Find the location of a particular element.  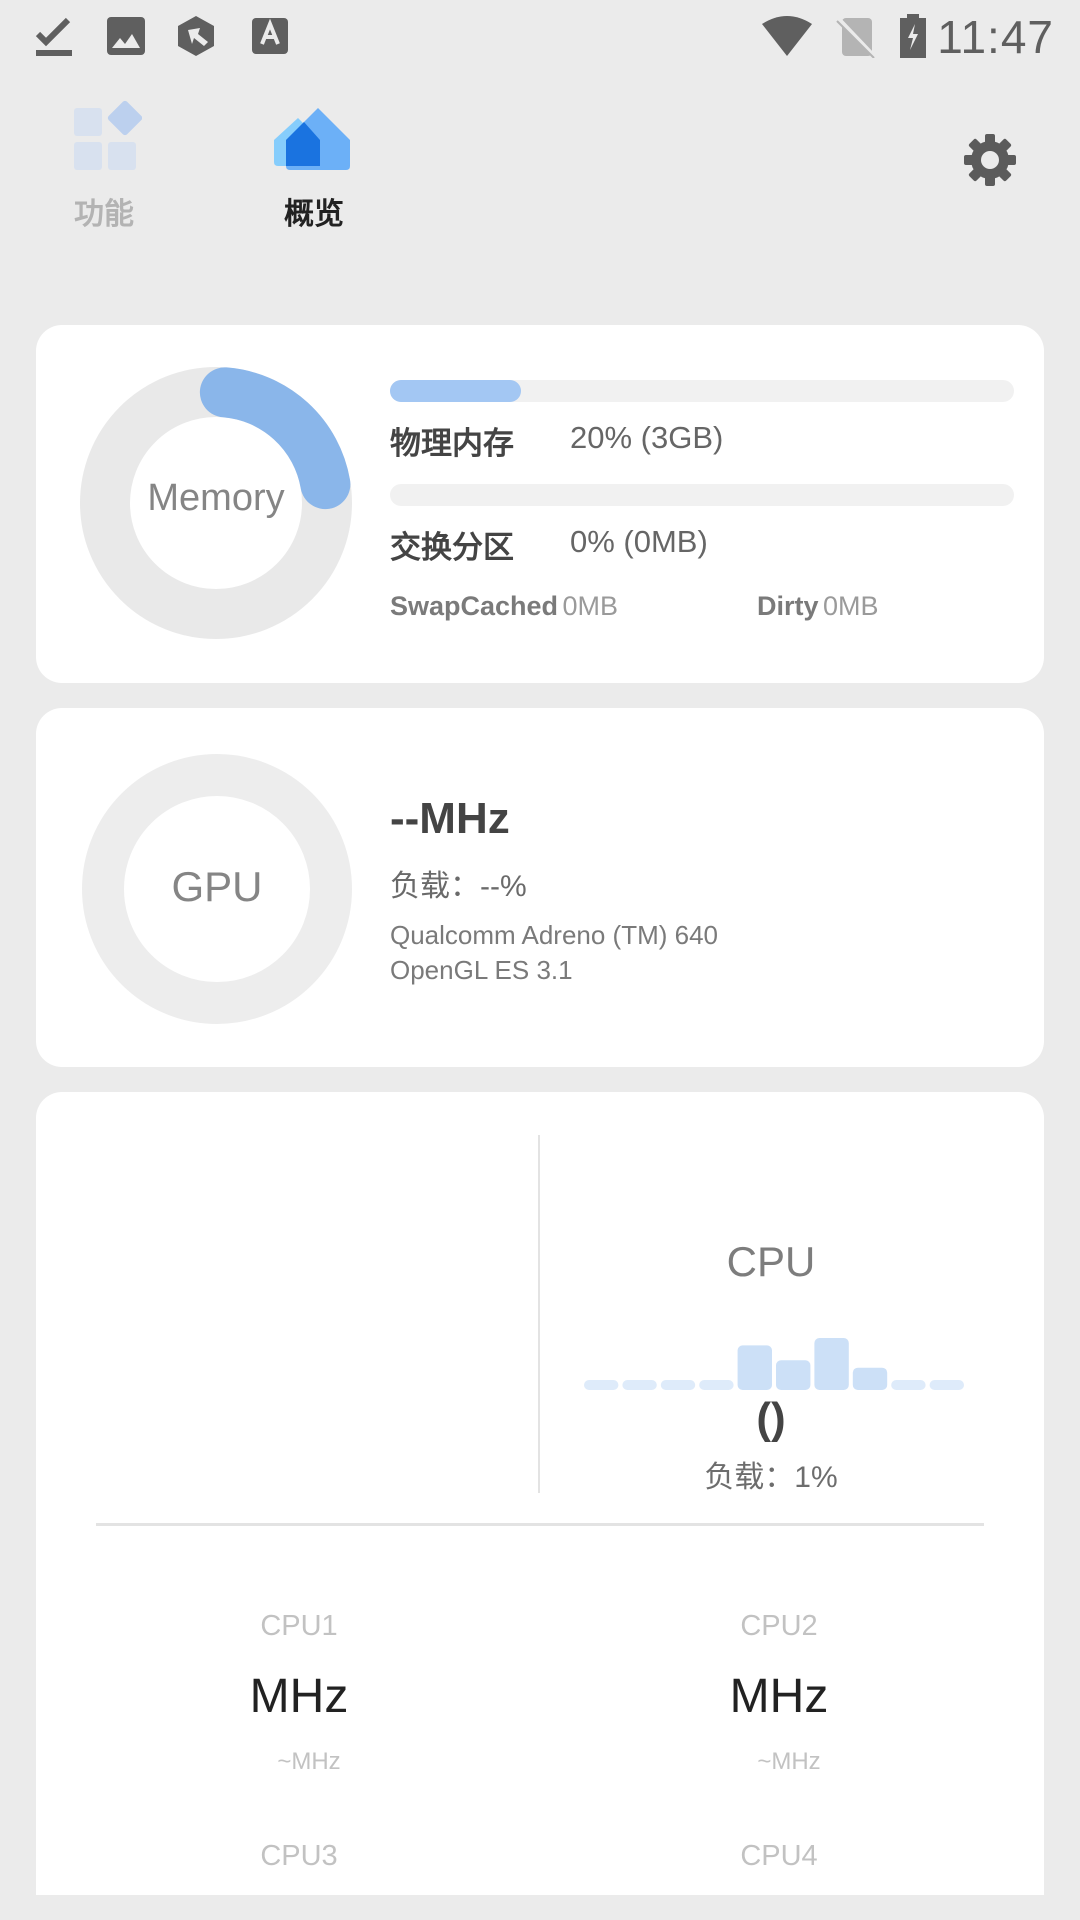

home-icon is located at coordinates (312, 139).